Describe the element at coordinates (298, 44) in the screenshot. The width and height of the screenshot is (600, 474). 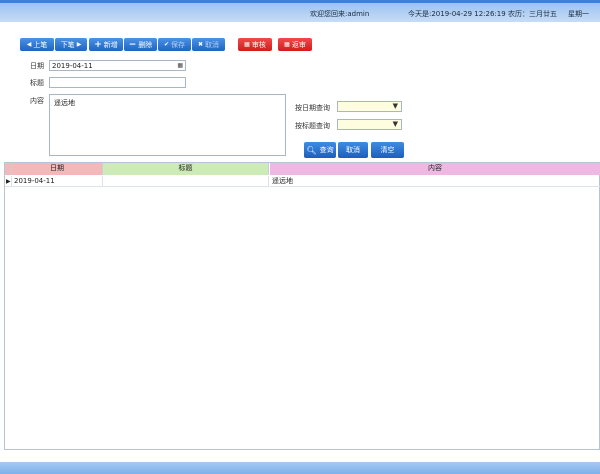
I see `unaudit-label: 返审` at that location.